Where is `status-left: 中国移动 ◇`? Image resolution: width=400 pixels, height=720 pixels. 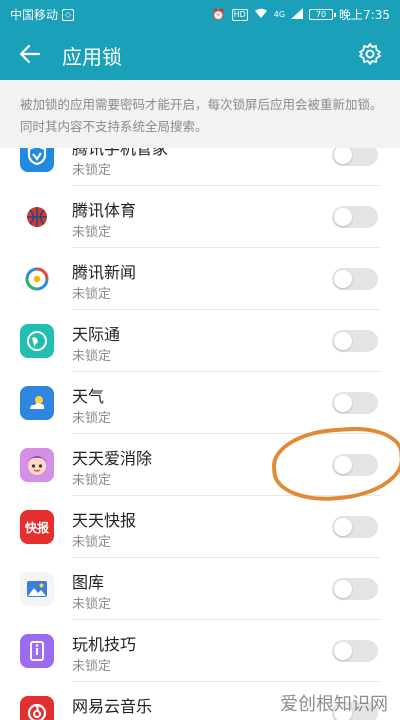 status-left: 中国移动 ◇ is located at coordinates (42, 14).